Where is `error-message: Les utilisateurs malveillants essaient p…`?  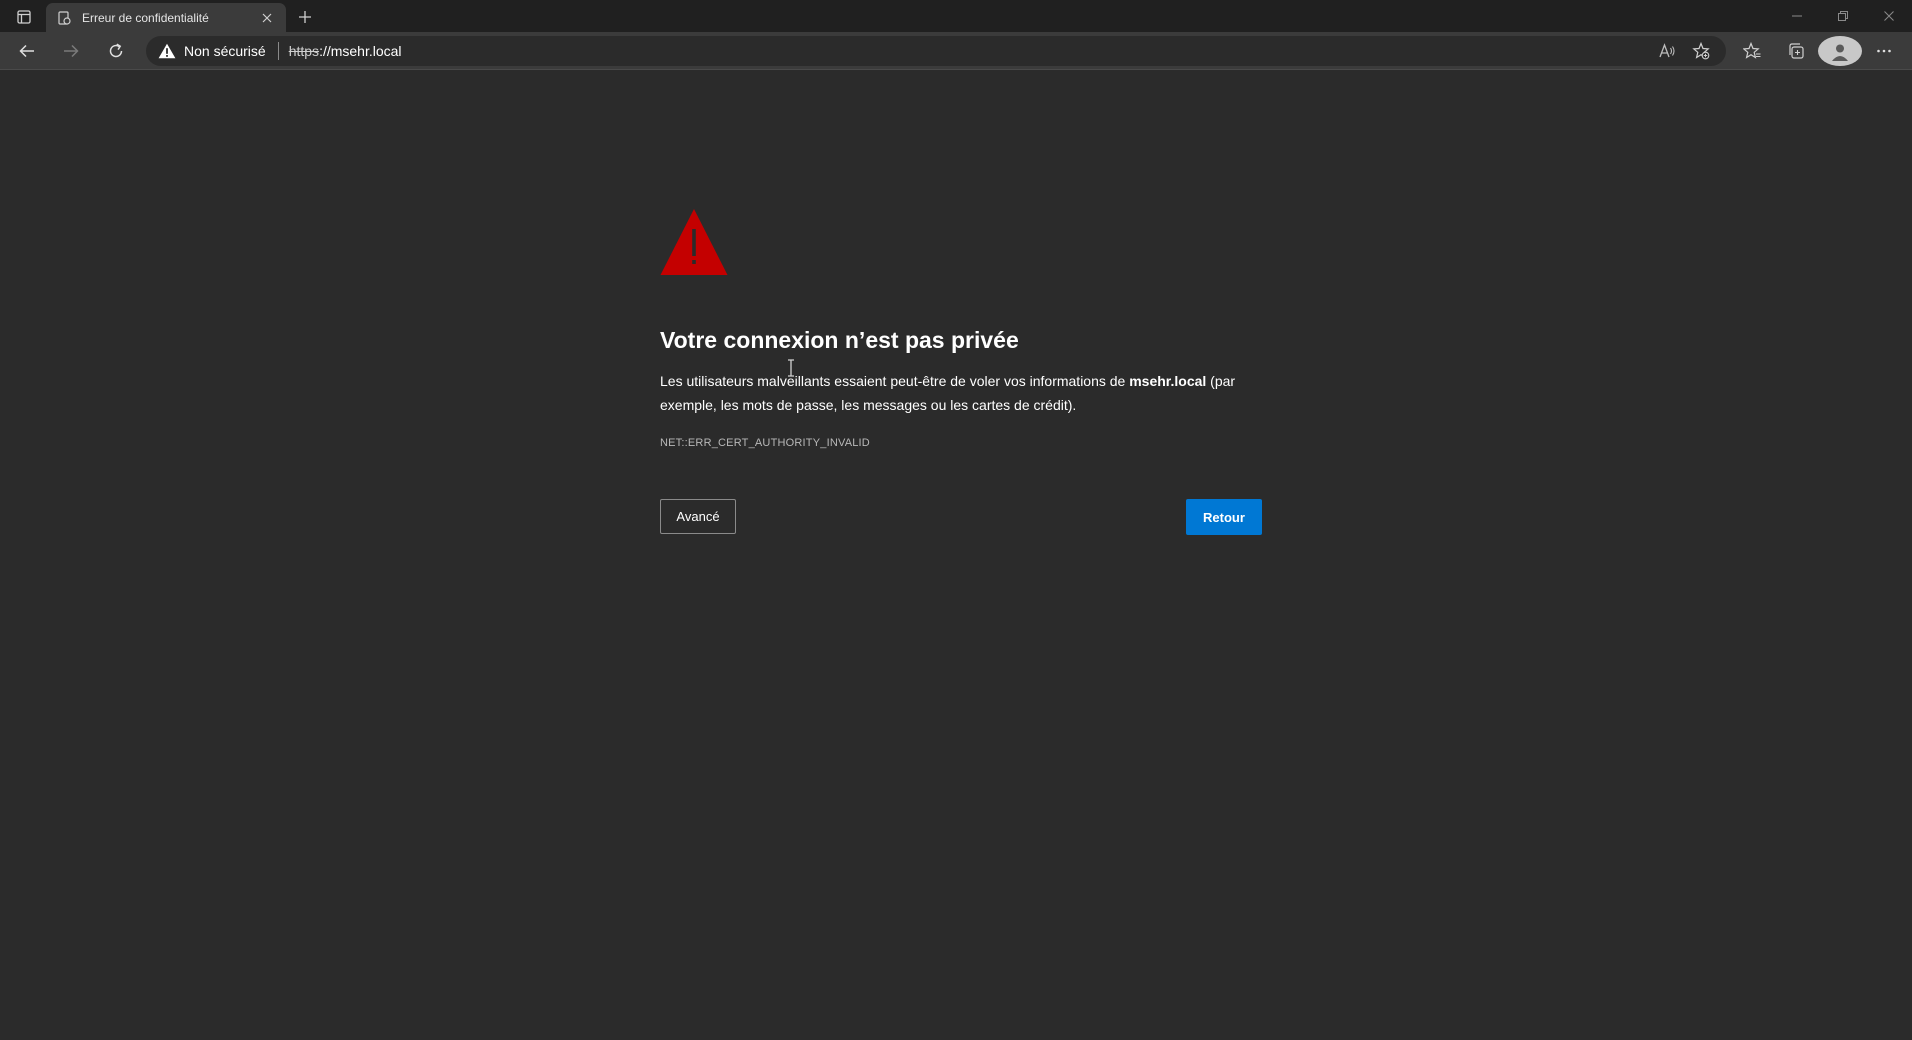
error-message: Les utilisateurs malveillants essaient p… is located at coordinates (961, 393).